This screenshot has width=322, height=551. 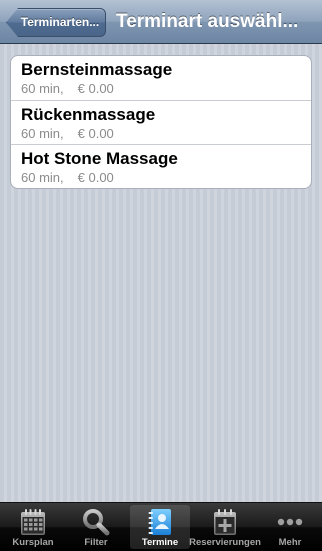 I want to click on tab-label: Reservierungen, so click(x=225, y=542).